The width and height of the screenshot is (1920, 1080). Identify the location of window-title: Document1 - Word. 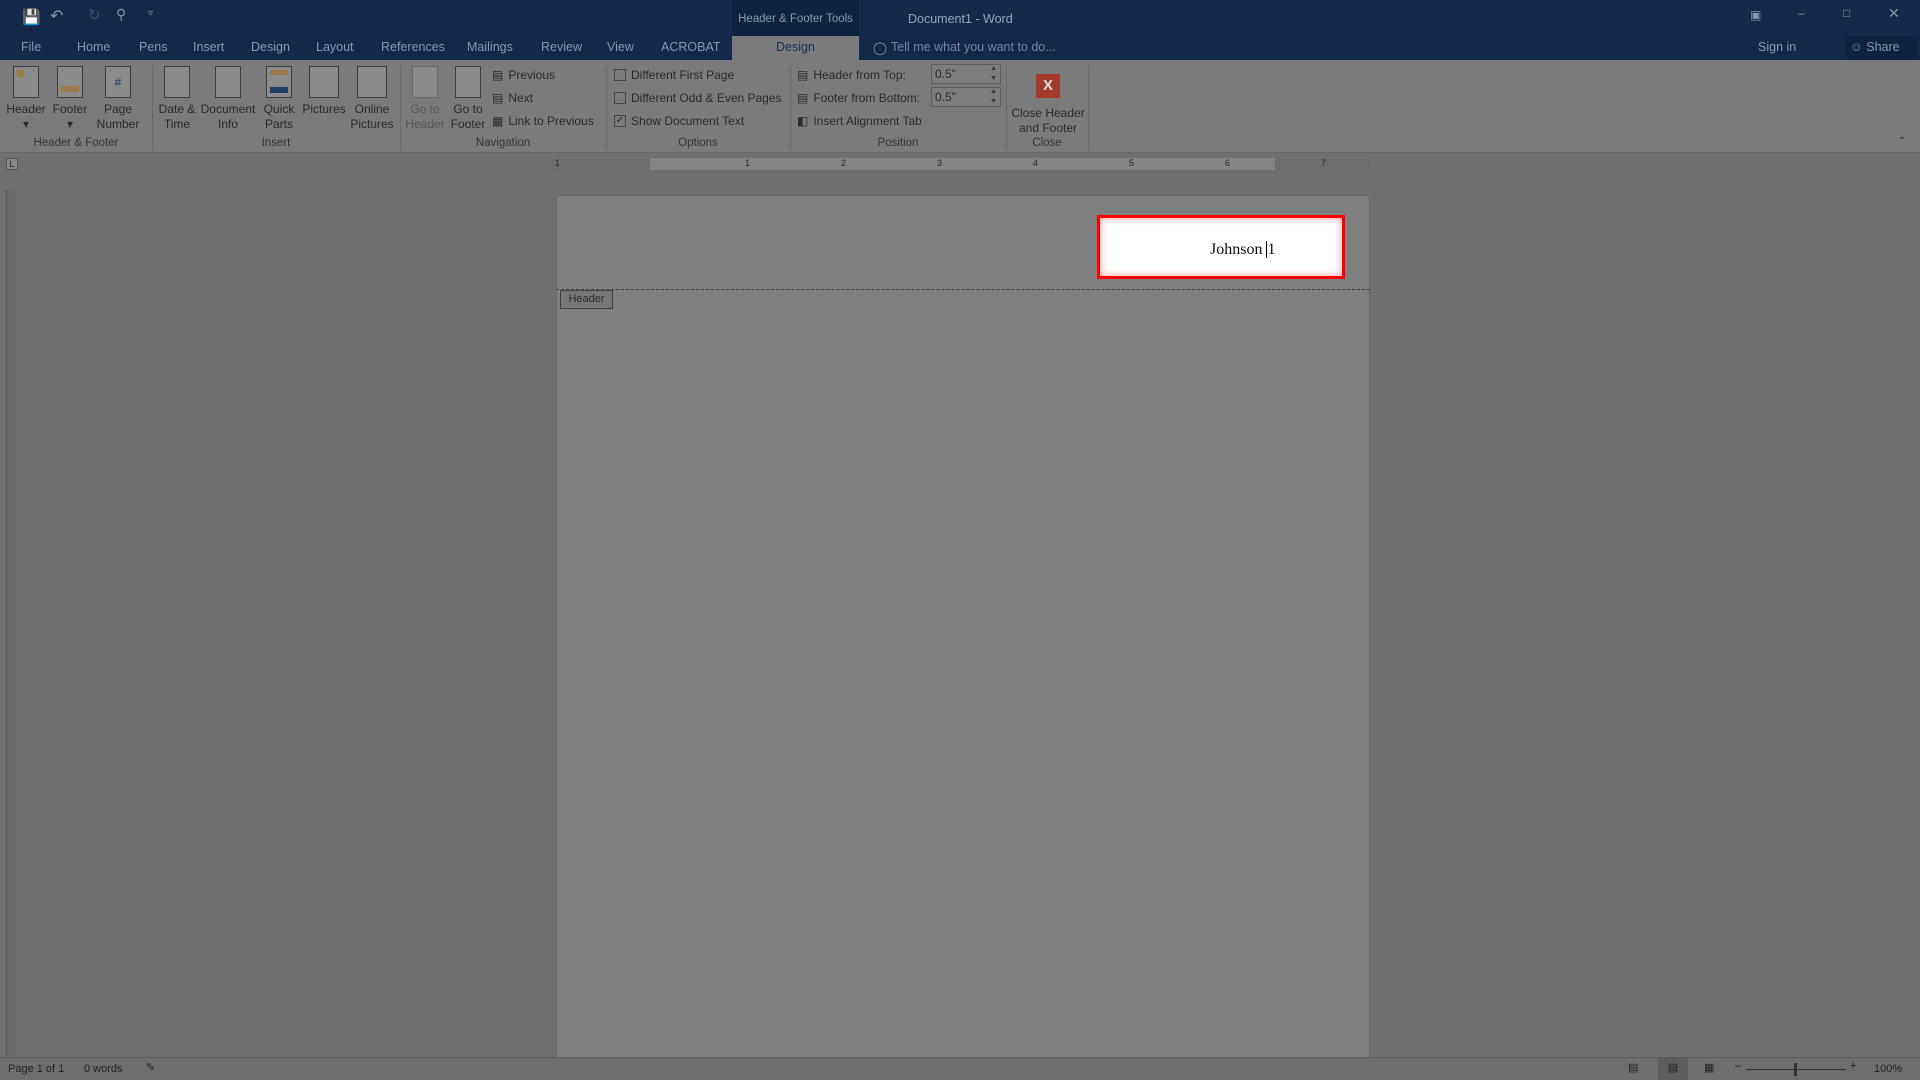
(960, 19).